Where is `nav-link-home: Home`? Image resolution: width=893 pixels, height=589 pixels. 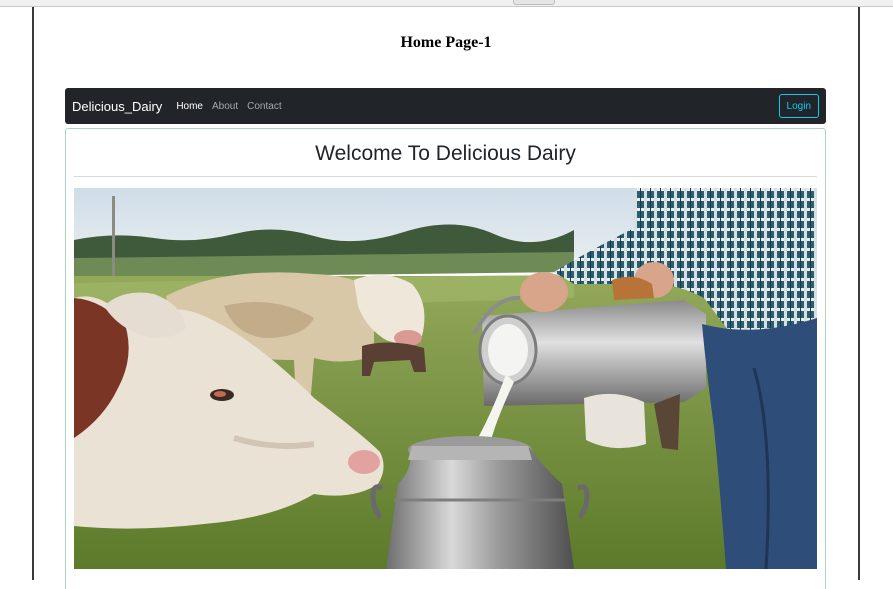
nav-link-home: Home is located at coordinates (189, 106).